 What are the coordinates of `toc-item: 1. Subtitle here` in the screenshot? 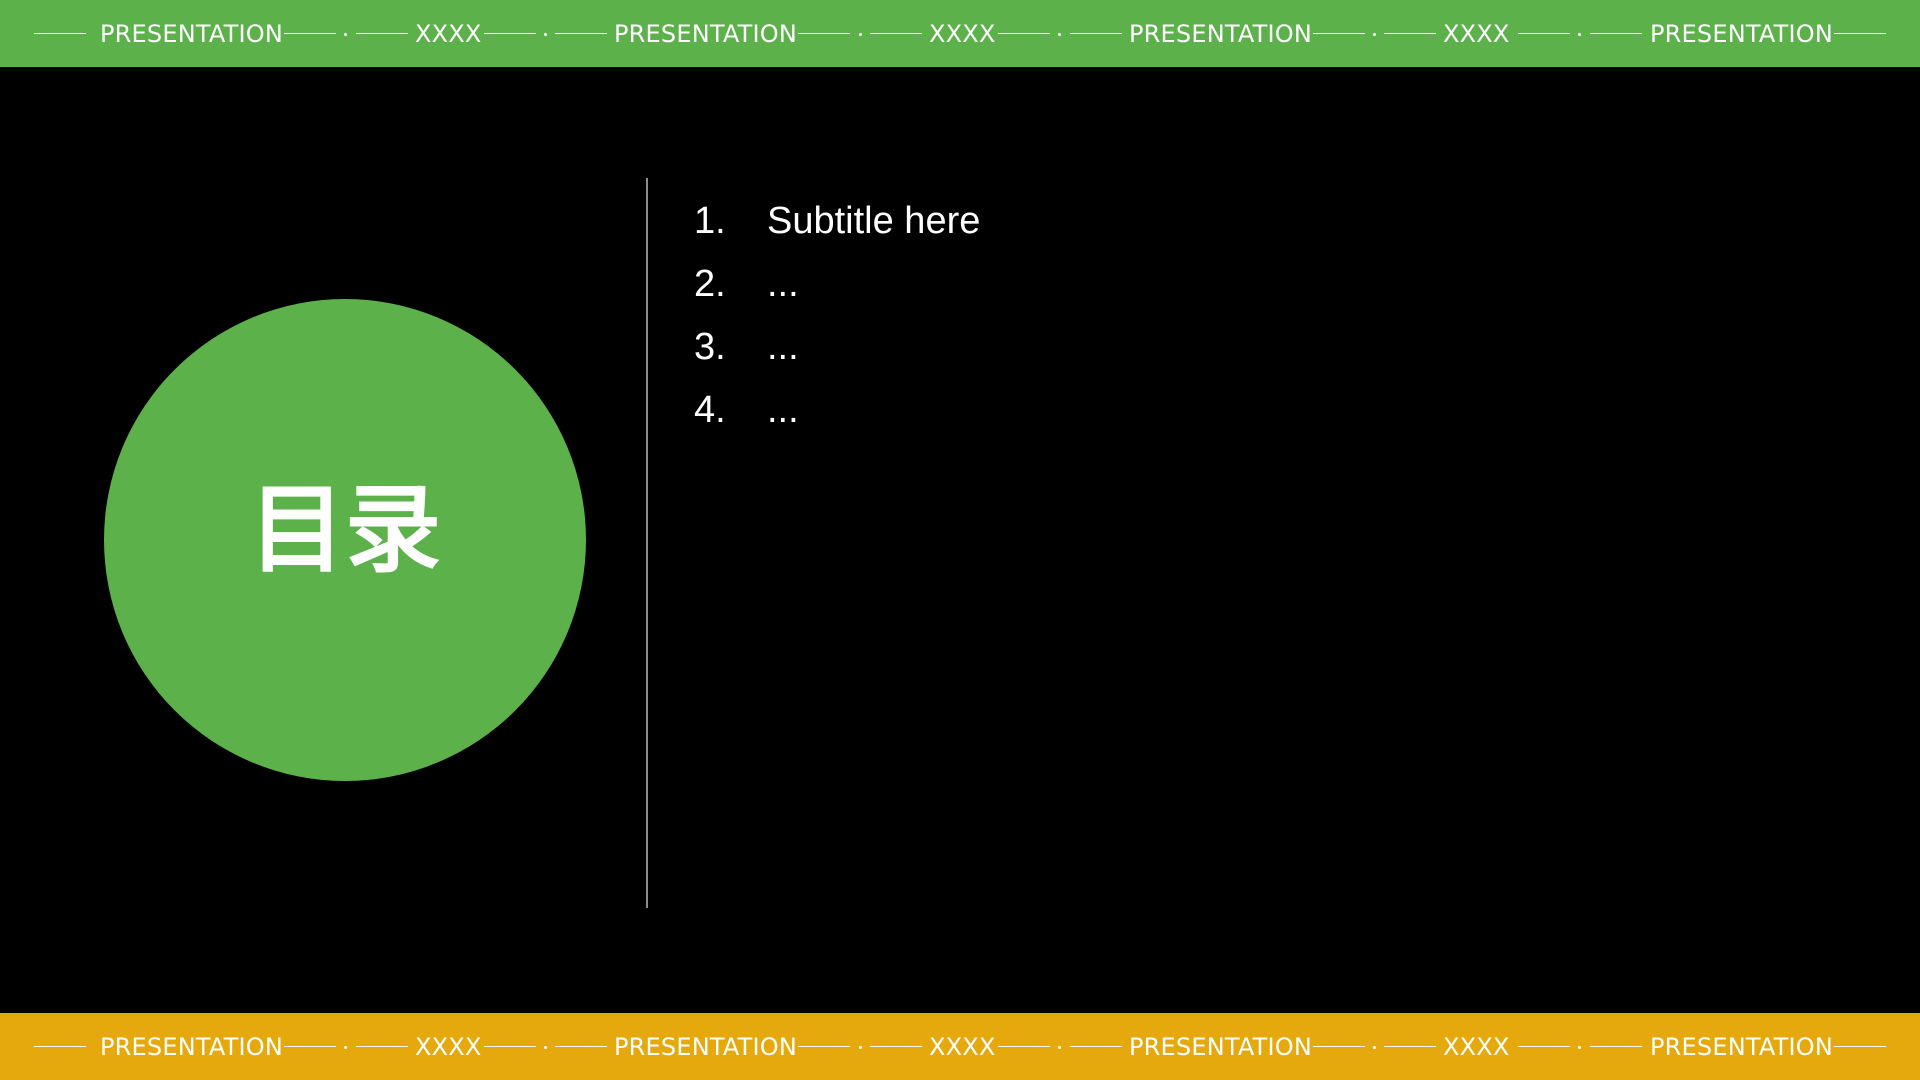 It's located at (837, 221).